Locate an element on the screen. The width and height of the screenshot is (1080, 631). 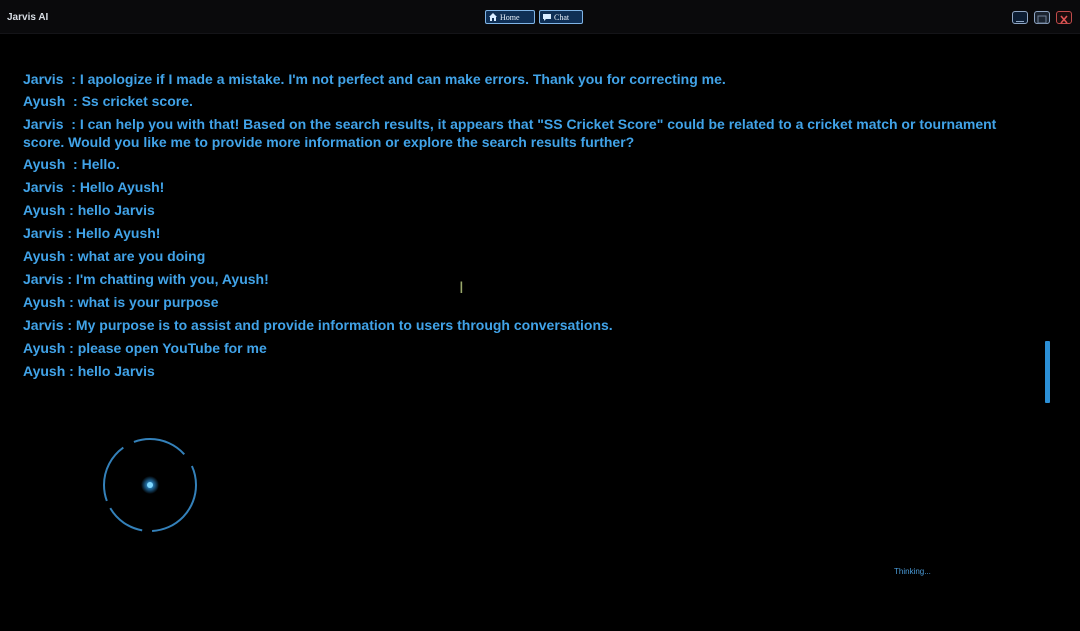
chat-message: Ayush : Hello. is located at coordinates (71, 164).